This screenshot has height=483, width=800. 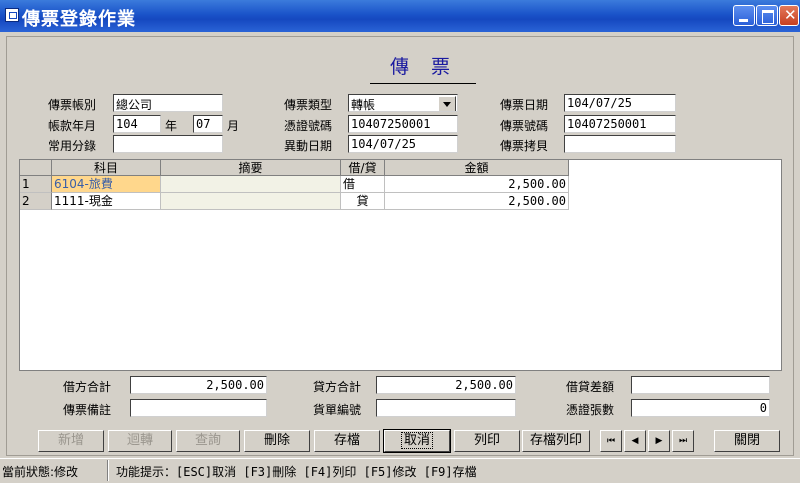 What do you see at coordinates (431, 67) in the screenshot?
I see `voucher-heading: 傳票` at bounding box center [431, 67].